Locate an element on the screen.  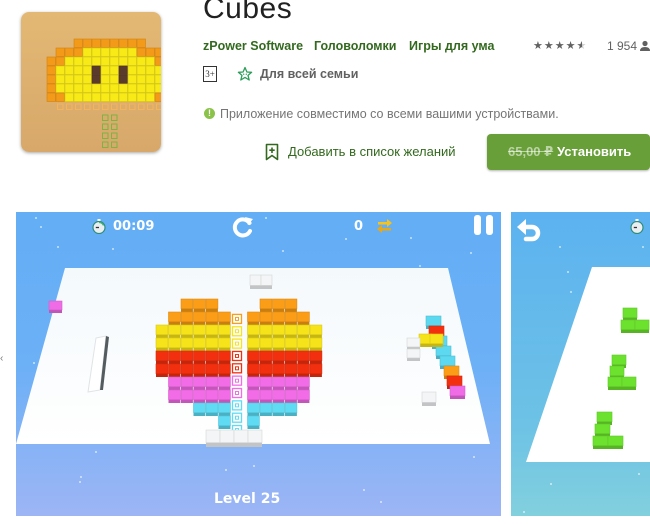
developer-link: zPower Software is located at coordinates (253, 46).